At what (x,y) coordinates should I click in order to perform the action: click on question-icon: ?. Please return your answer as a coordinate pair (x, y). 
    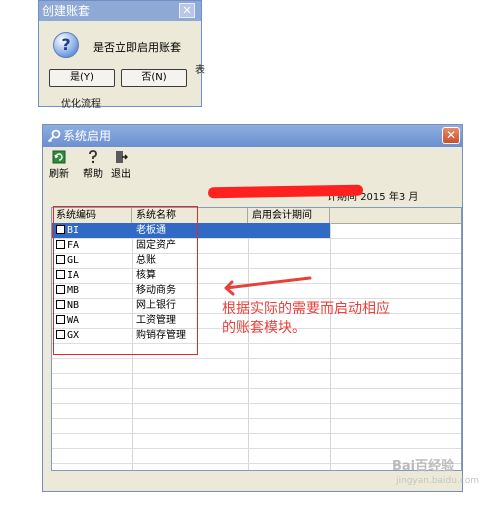
    Looking at the image, I should click on (66, 45).